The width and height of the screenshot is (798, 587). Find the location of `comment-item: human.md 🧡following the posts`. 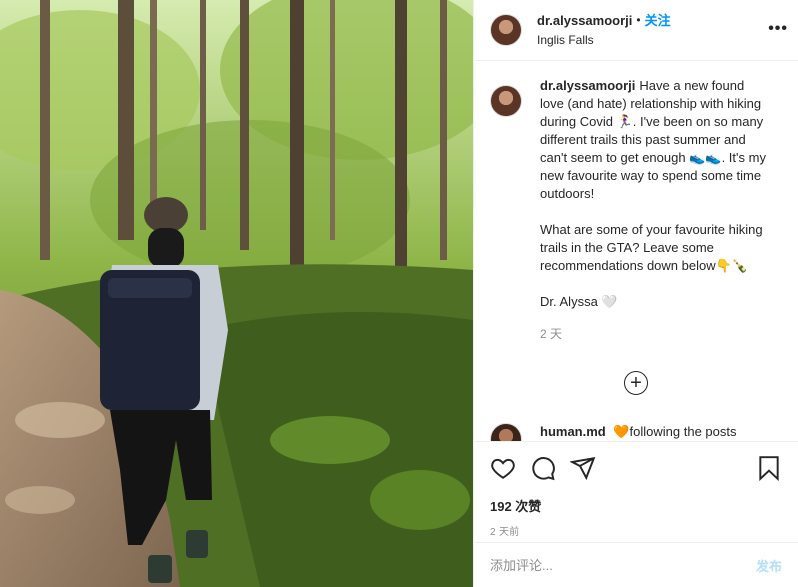

comment-item: human.md 🧡following the posts is located at coordinates (636, 432).